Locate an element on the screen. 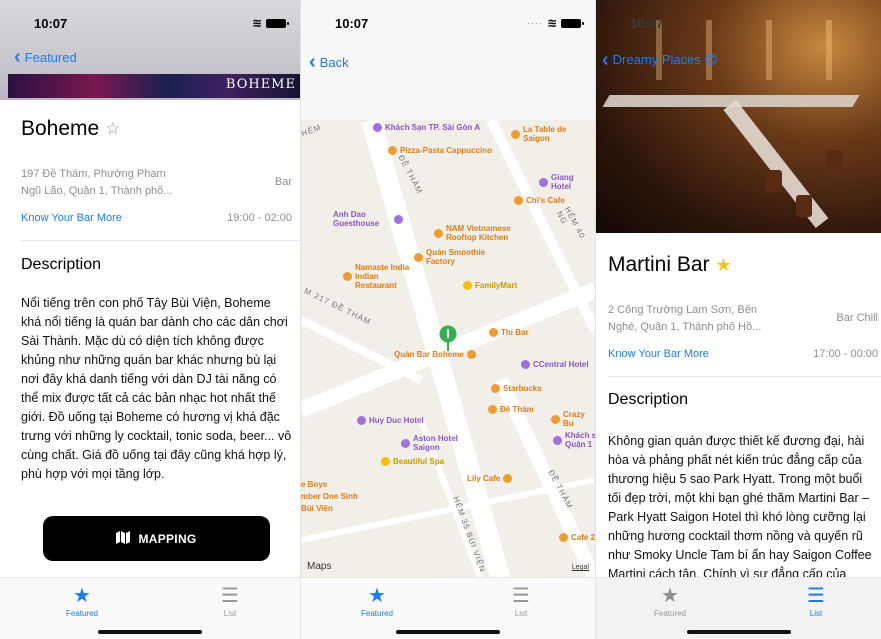  title-row: Martini Bar ★ is located at coordinates (670, 265).